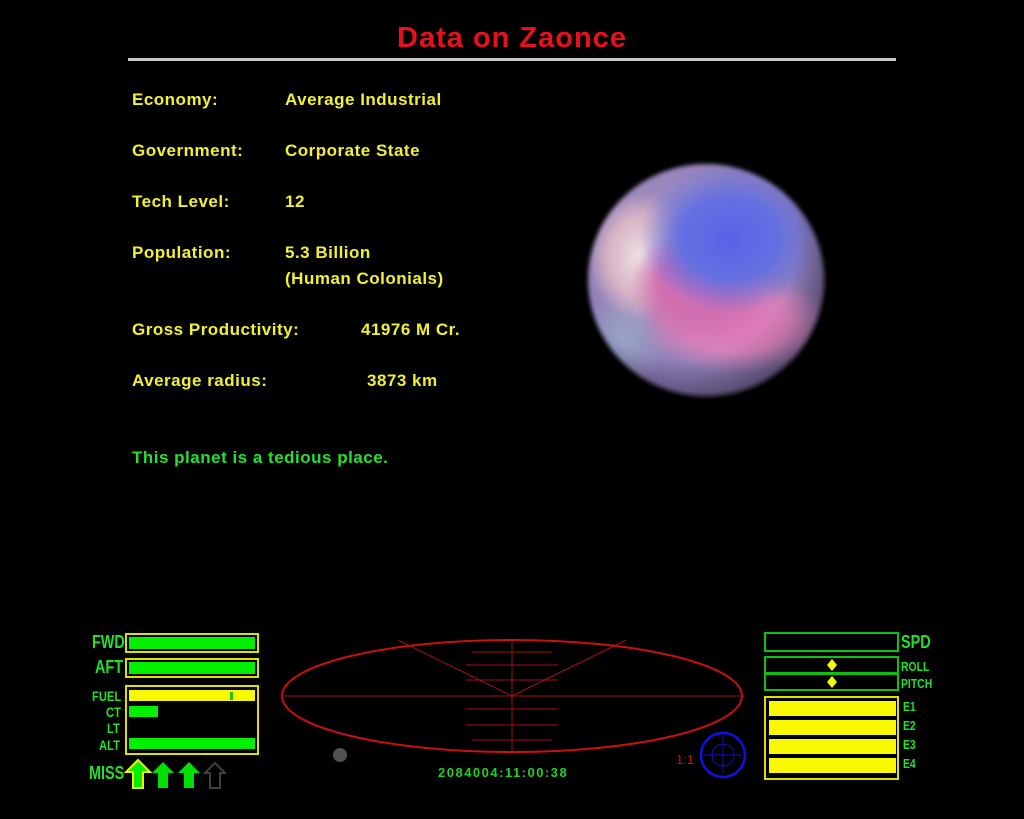  Describe the element at coordinates (181, 201) in the screenshot. I see `tech-level-label: Tech Level:` at that location.